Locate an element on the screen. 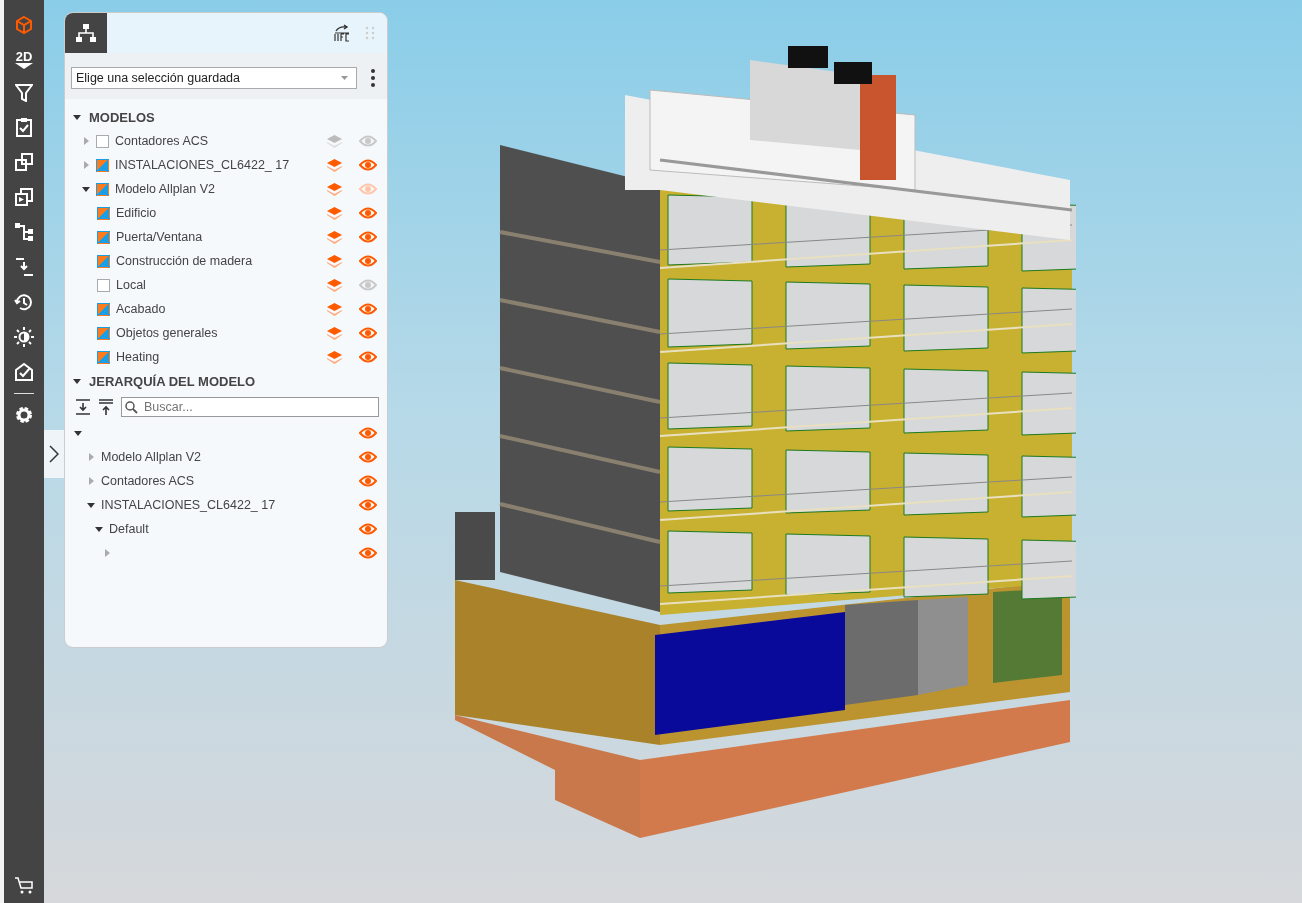 Image resolution: width=1302 pixels, height=903 pixels. more-options-icon is located at coordinates (373, 78).